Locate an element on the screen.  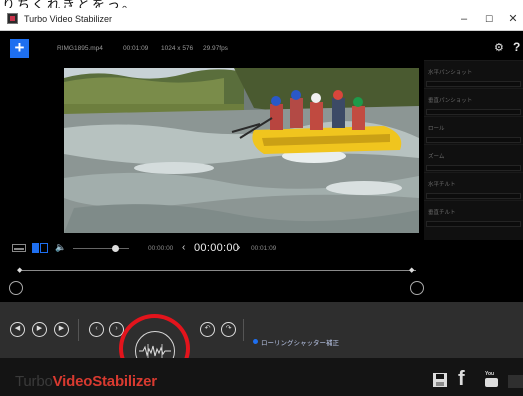
app-logo: TurboVideoStabilizer is located at coordinates (86, 381).